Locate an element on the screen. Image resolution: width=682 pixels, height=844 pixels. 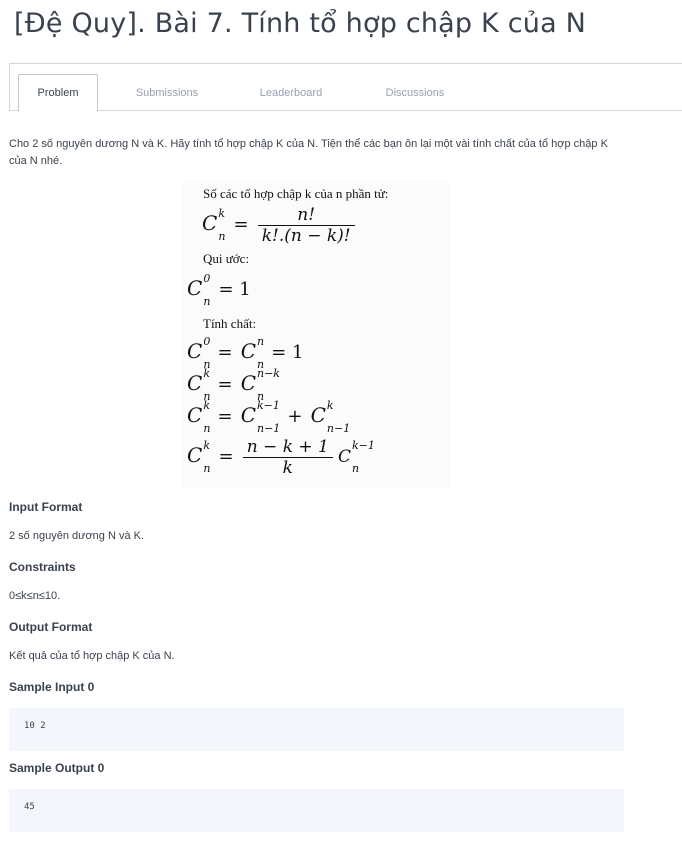
formula-combination: Ckn = n! k!.(n − k)! is located at coordinates (278, 225).